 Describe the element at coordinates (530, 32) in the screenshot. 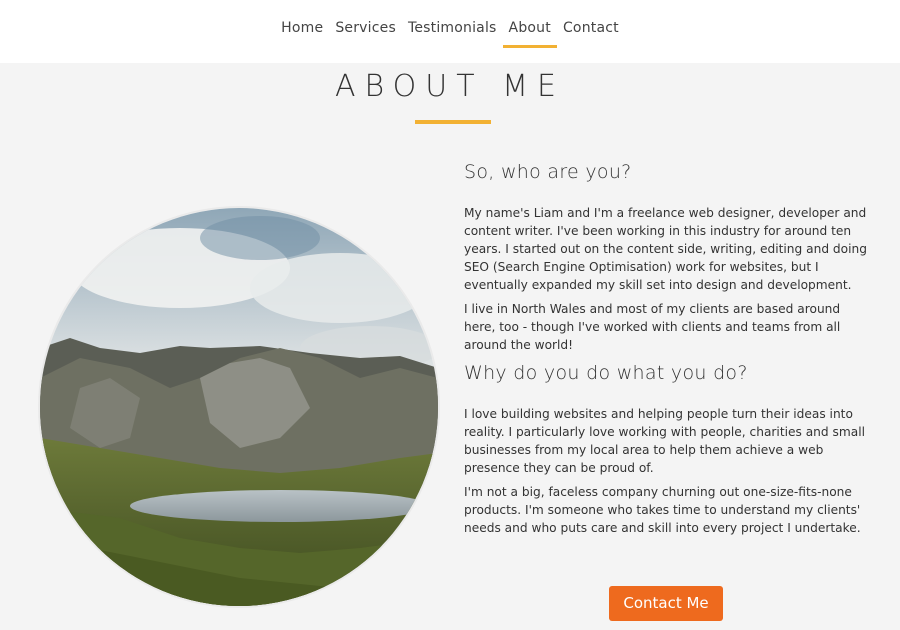

I see `nav-item-about: About` at that location.